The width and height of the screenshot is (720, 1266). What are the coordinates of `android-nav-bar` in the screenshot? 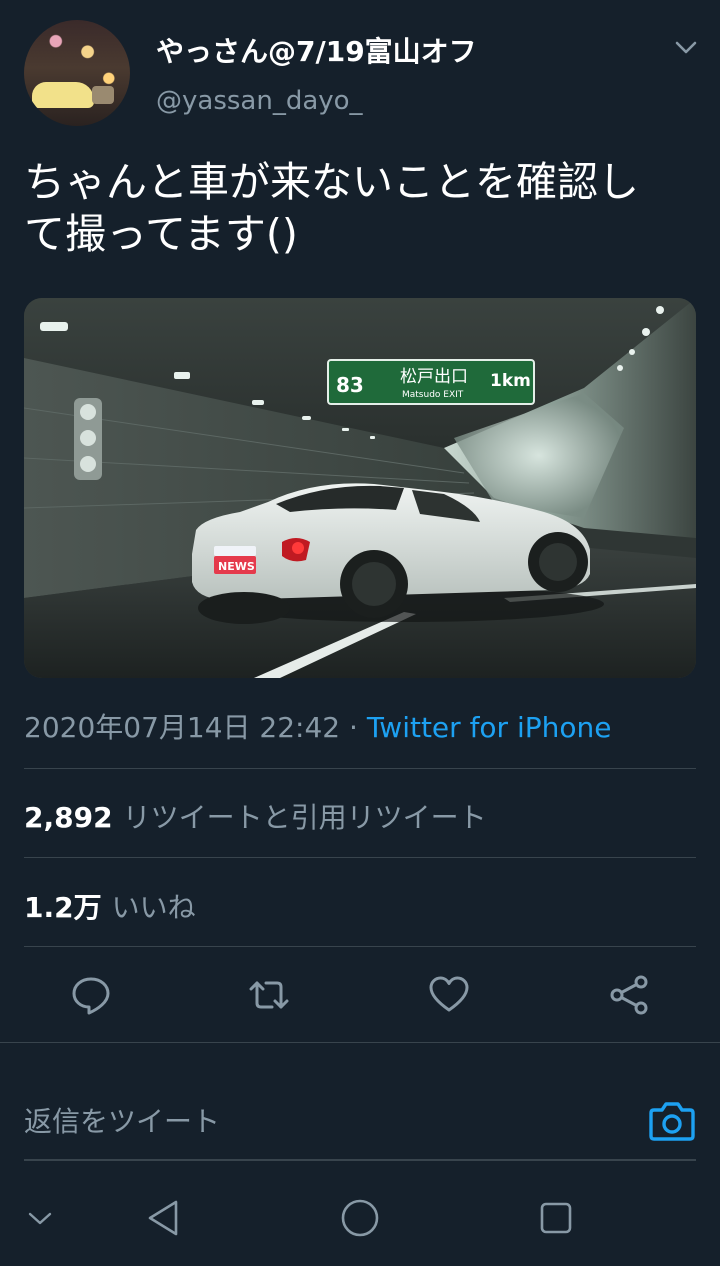 It's located at (360, 1218).